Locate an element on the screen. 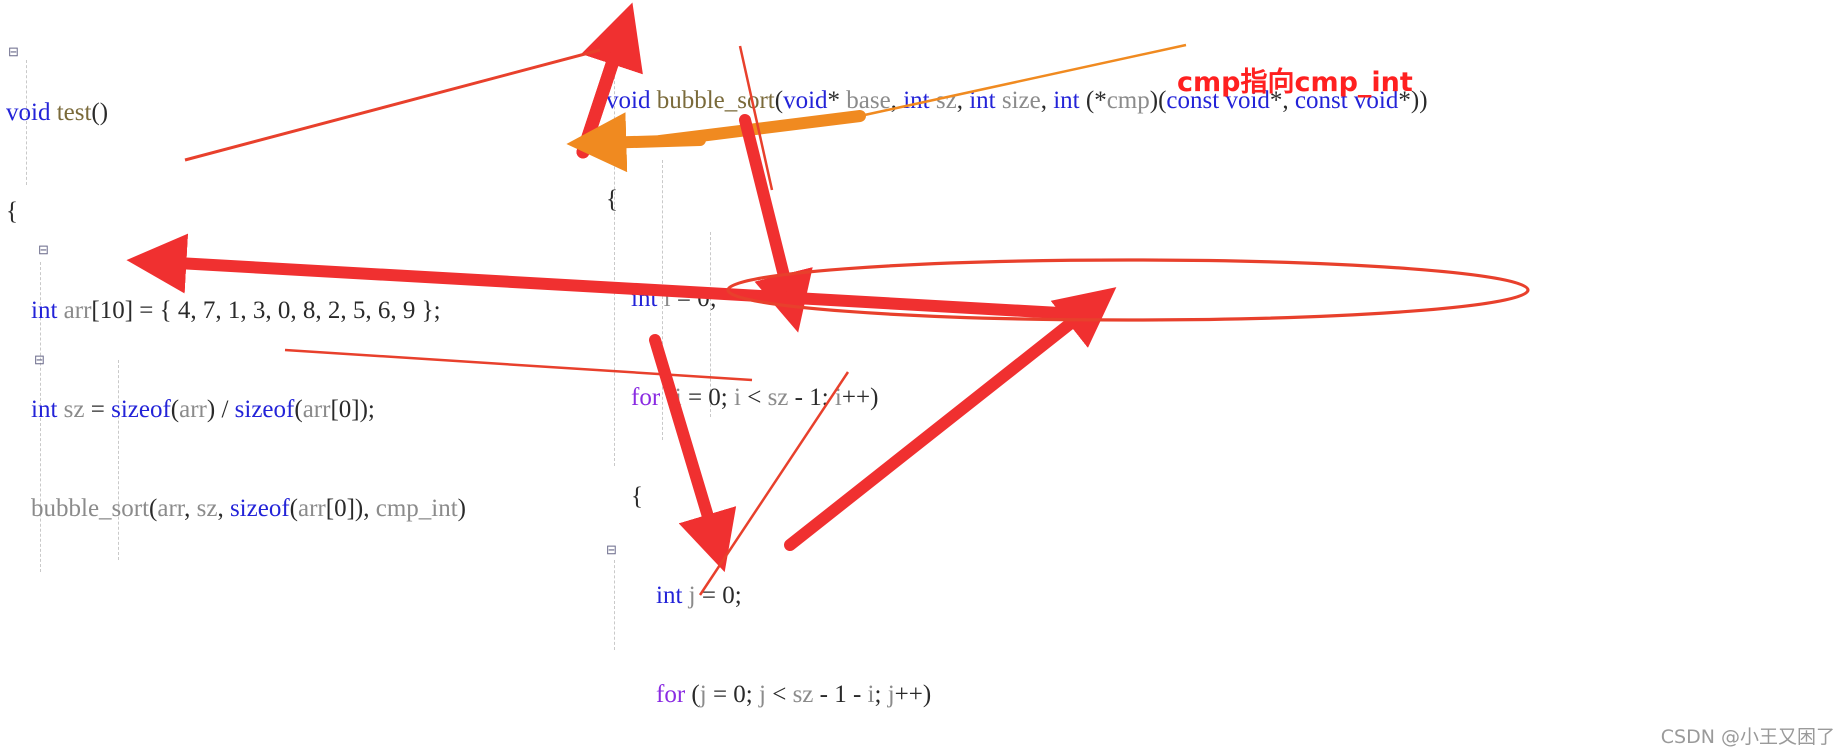 Image resolution: width=1847 pixels, height=755 pixels. code-line: for (i = 0; i < sz - 1; i++) is located at coordinates (755, 397).